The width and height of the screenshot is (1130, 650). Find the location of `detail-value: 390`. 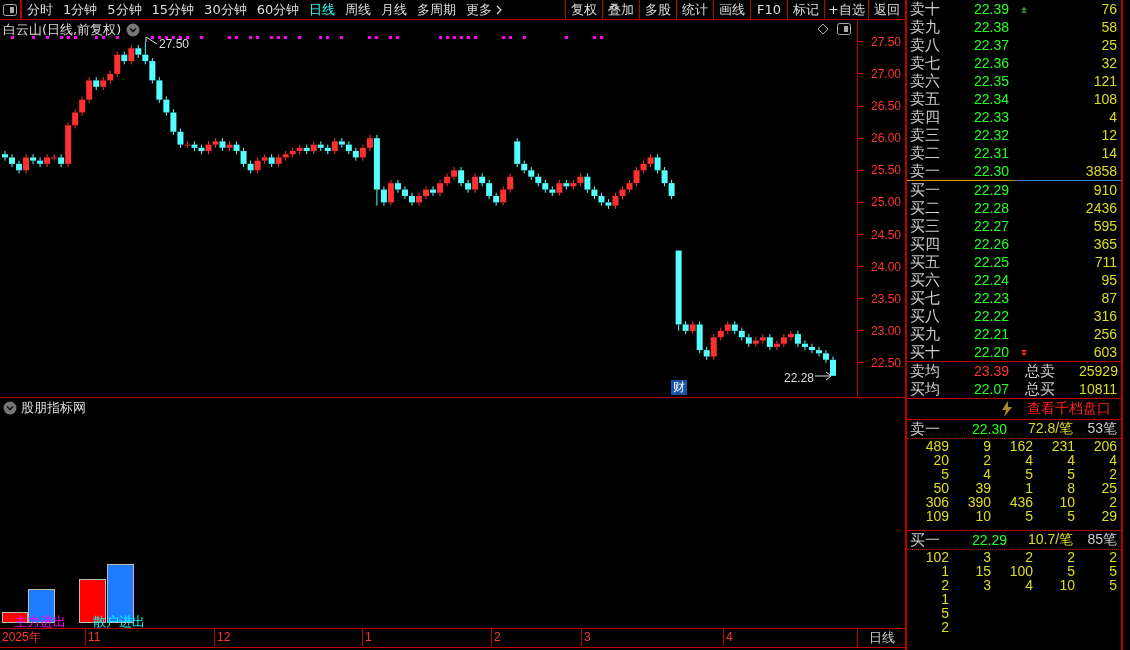

detail-value: 390 is located at coordinates (978, 502).